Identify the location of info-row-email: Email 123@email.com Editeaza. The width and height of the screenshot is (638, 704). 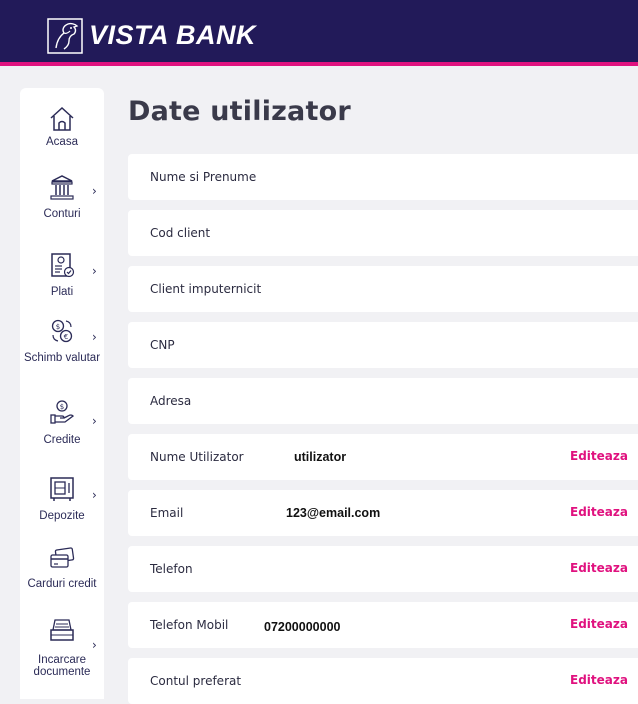
(383, 513).